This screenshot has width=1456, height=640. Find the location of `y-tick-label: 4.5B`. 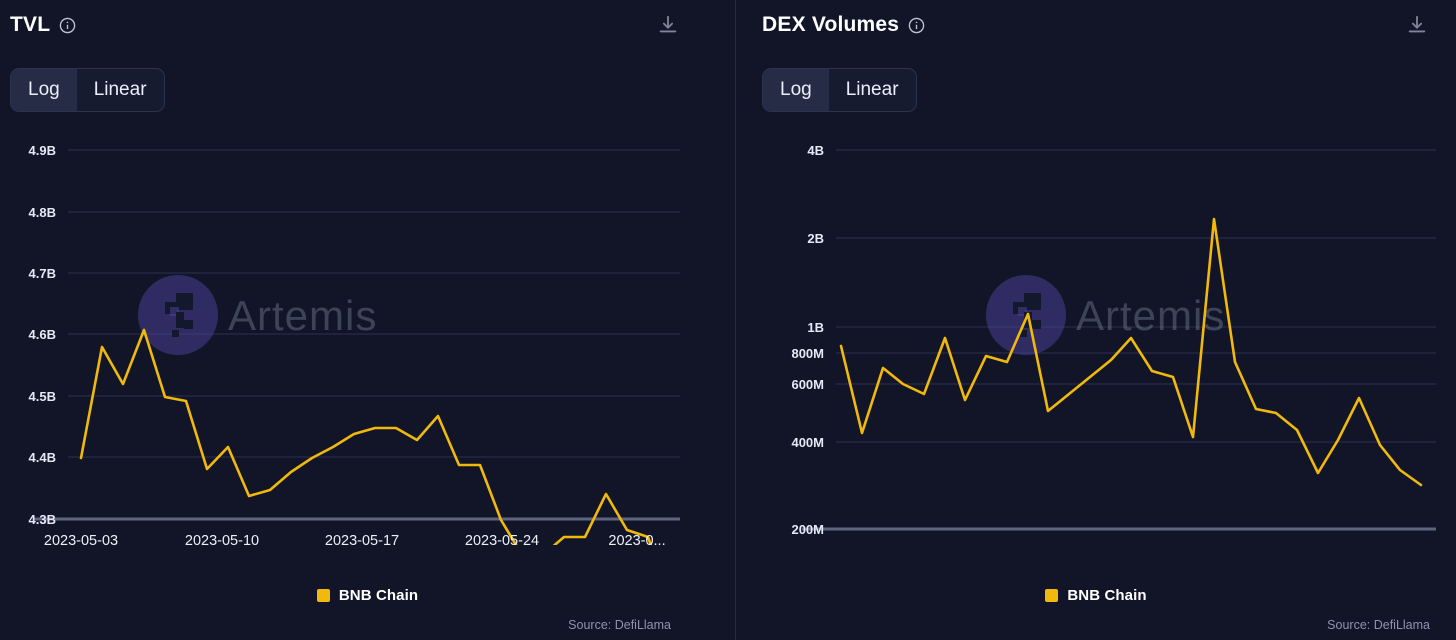

y-tick-label: 4.5B is located at coordinates (42, 396).